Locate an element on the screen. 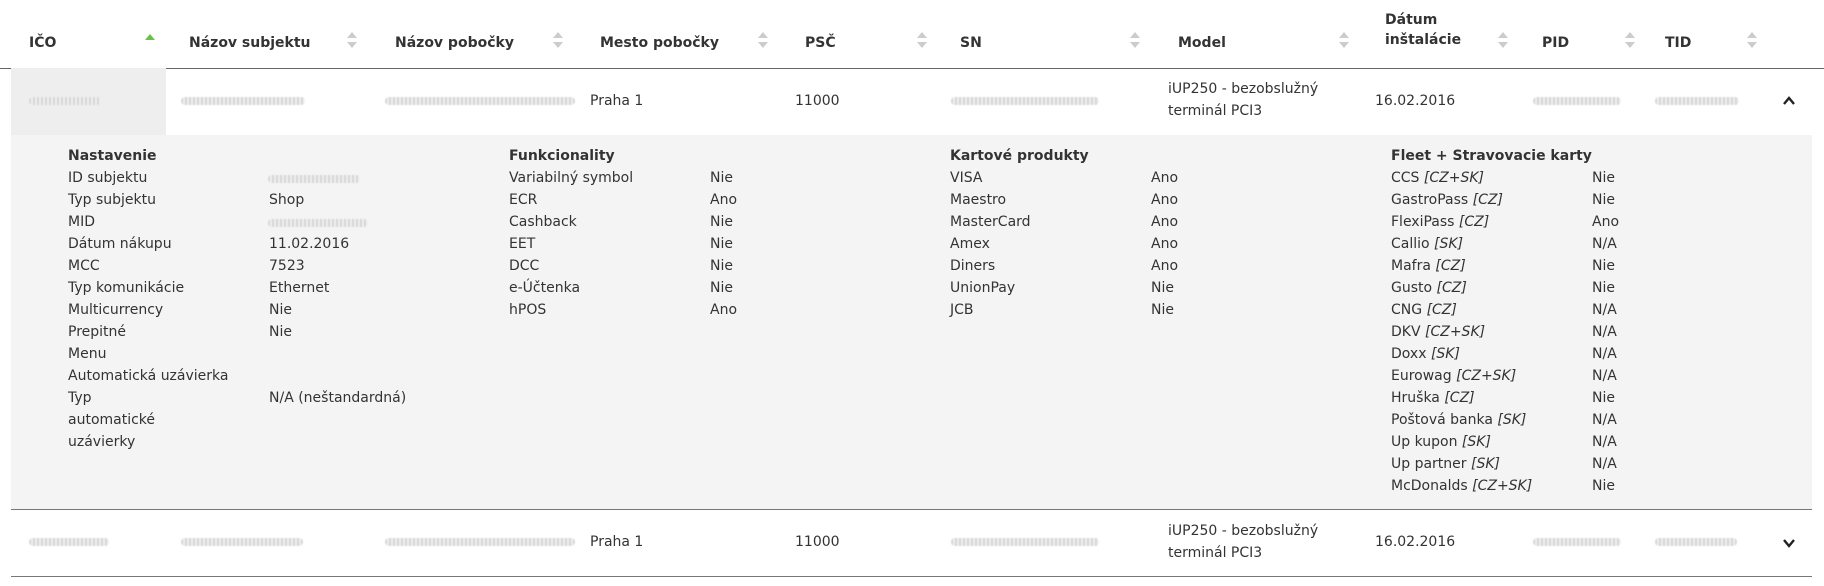  detail-item: McDonalds [CZ+SK] Nie is located at coordinates (1503, 486).